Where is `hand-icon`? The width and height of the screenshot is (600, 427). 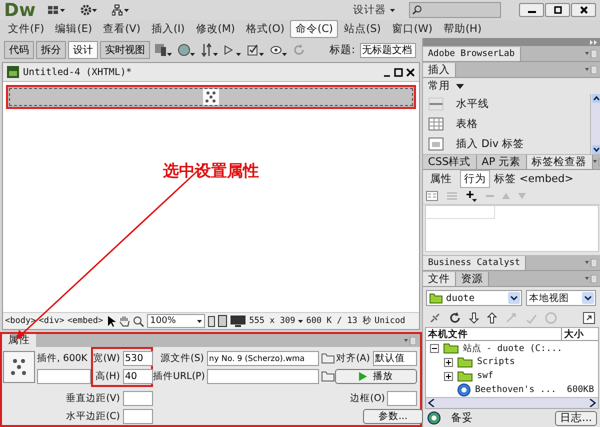 hand-icon is located at coordinates (124, 321).